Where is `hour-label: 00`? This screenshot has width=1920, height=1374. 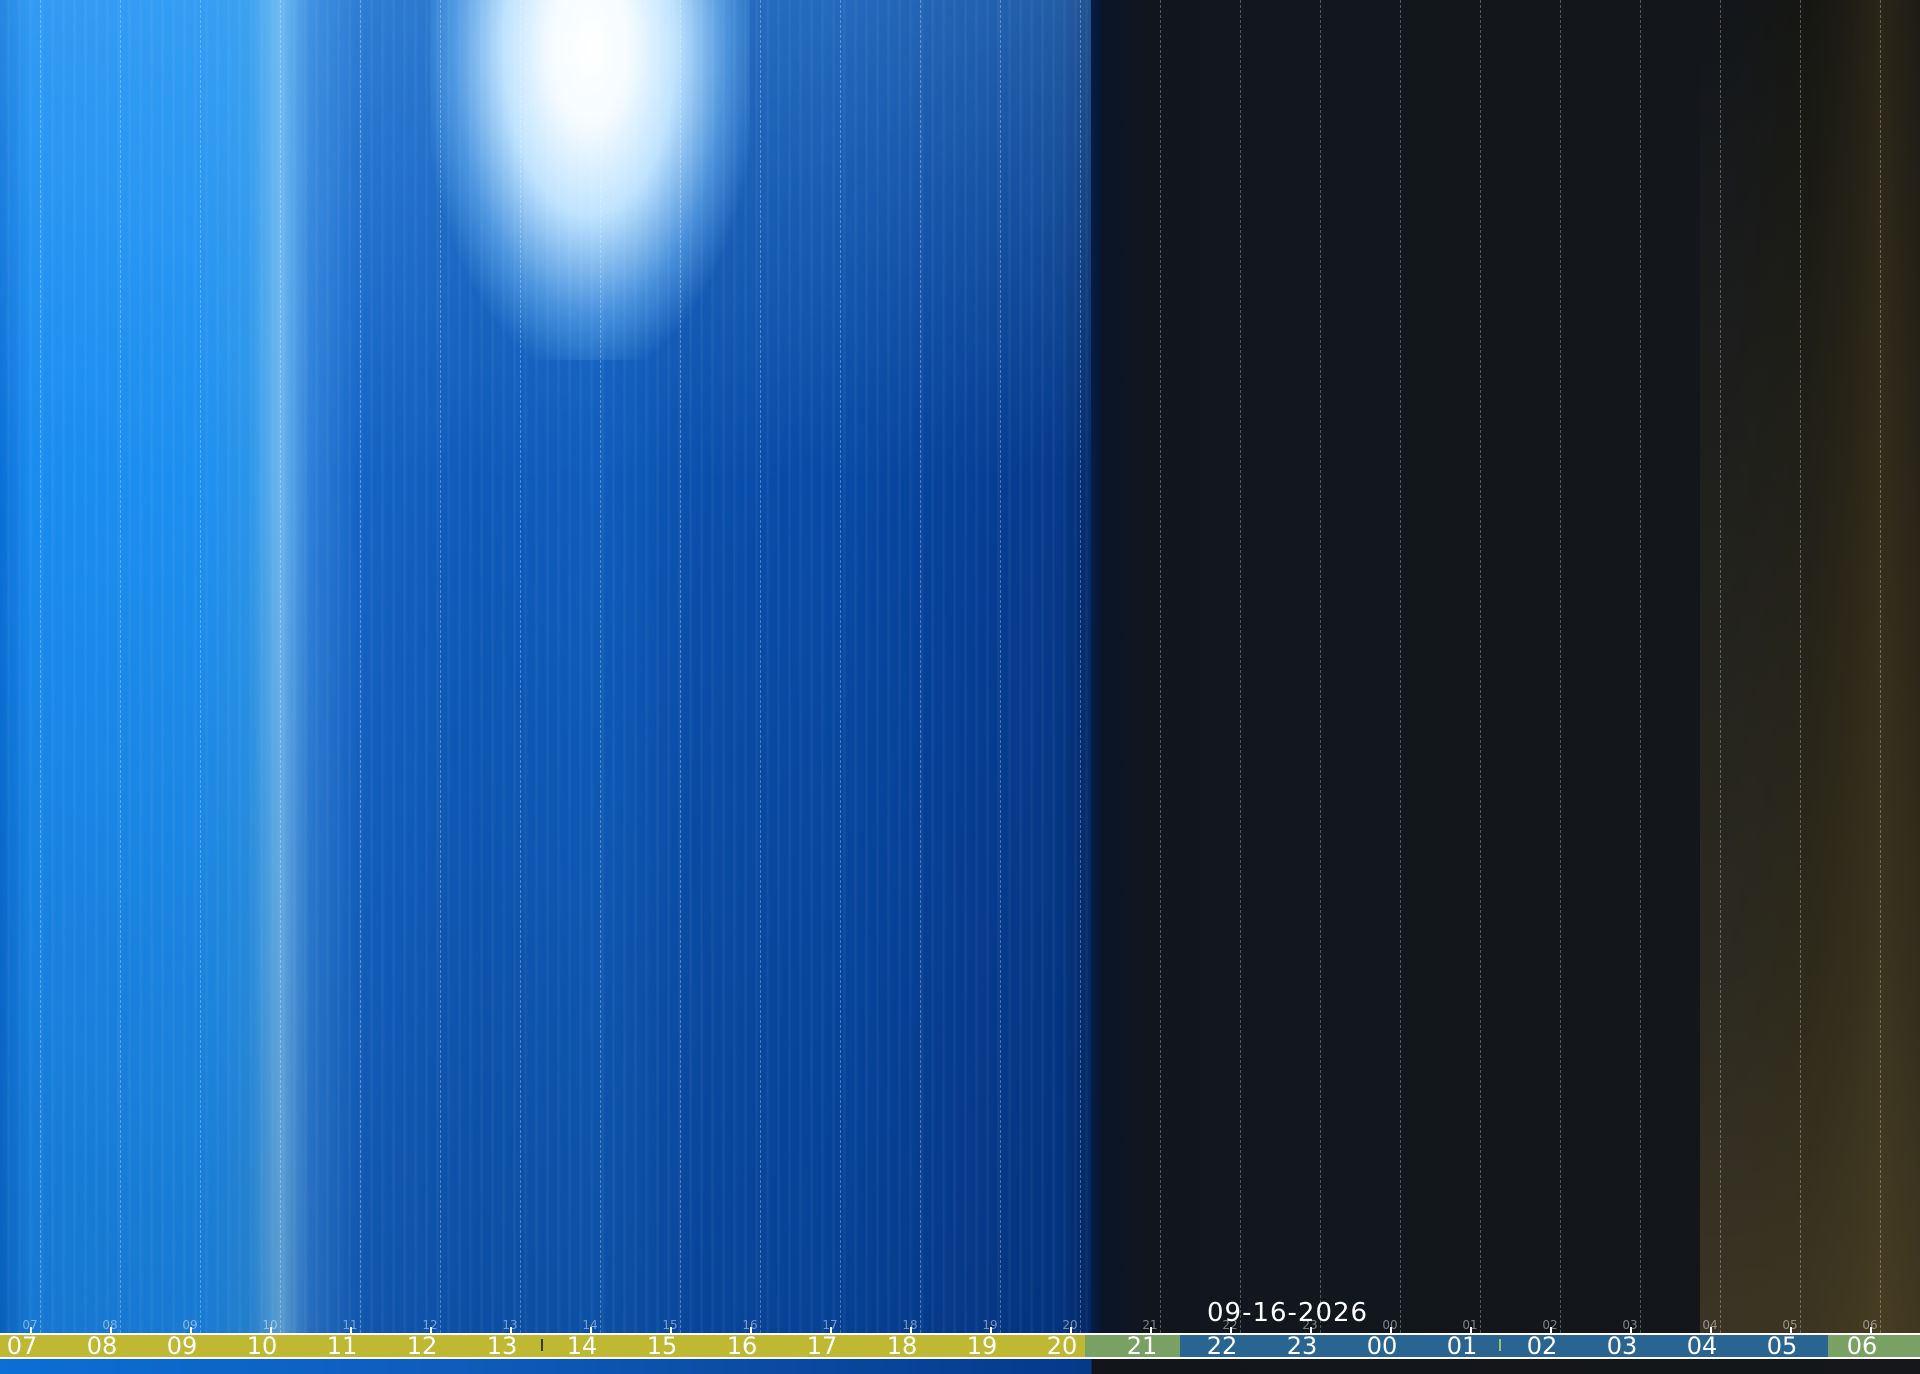 hour-label: 00 is located at coordinates (1382, 1346).